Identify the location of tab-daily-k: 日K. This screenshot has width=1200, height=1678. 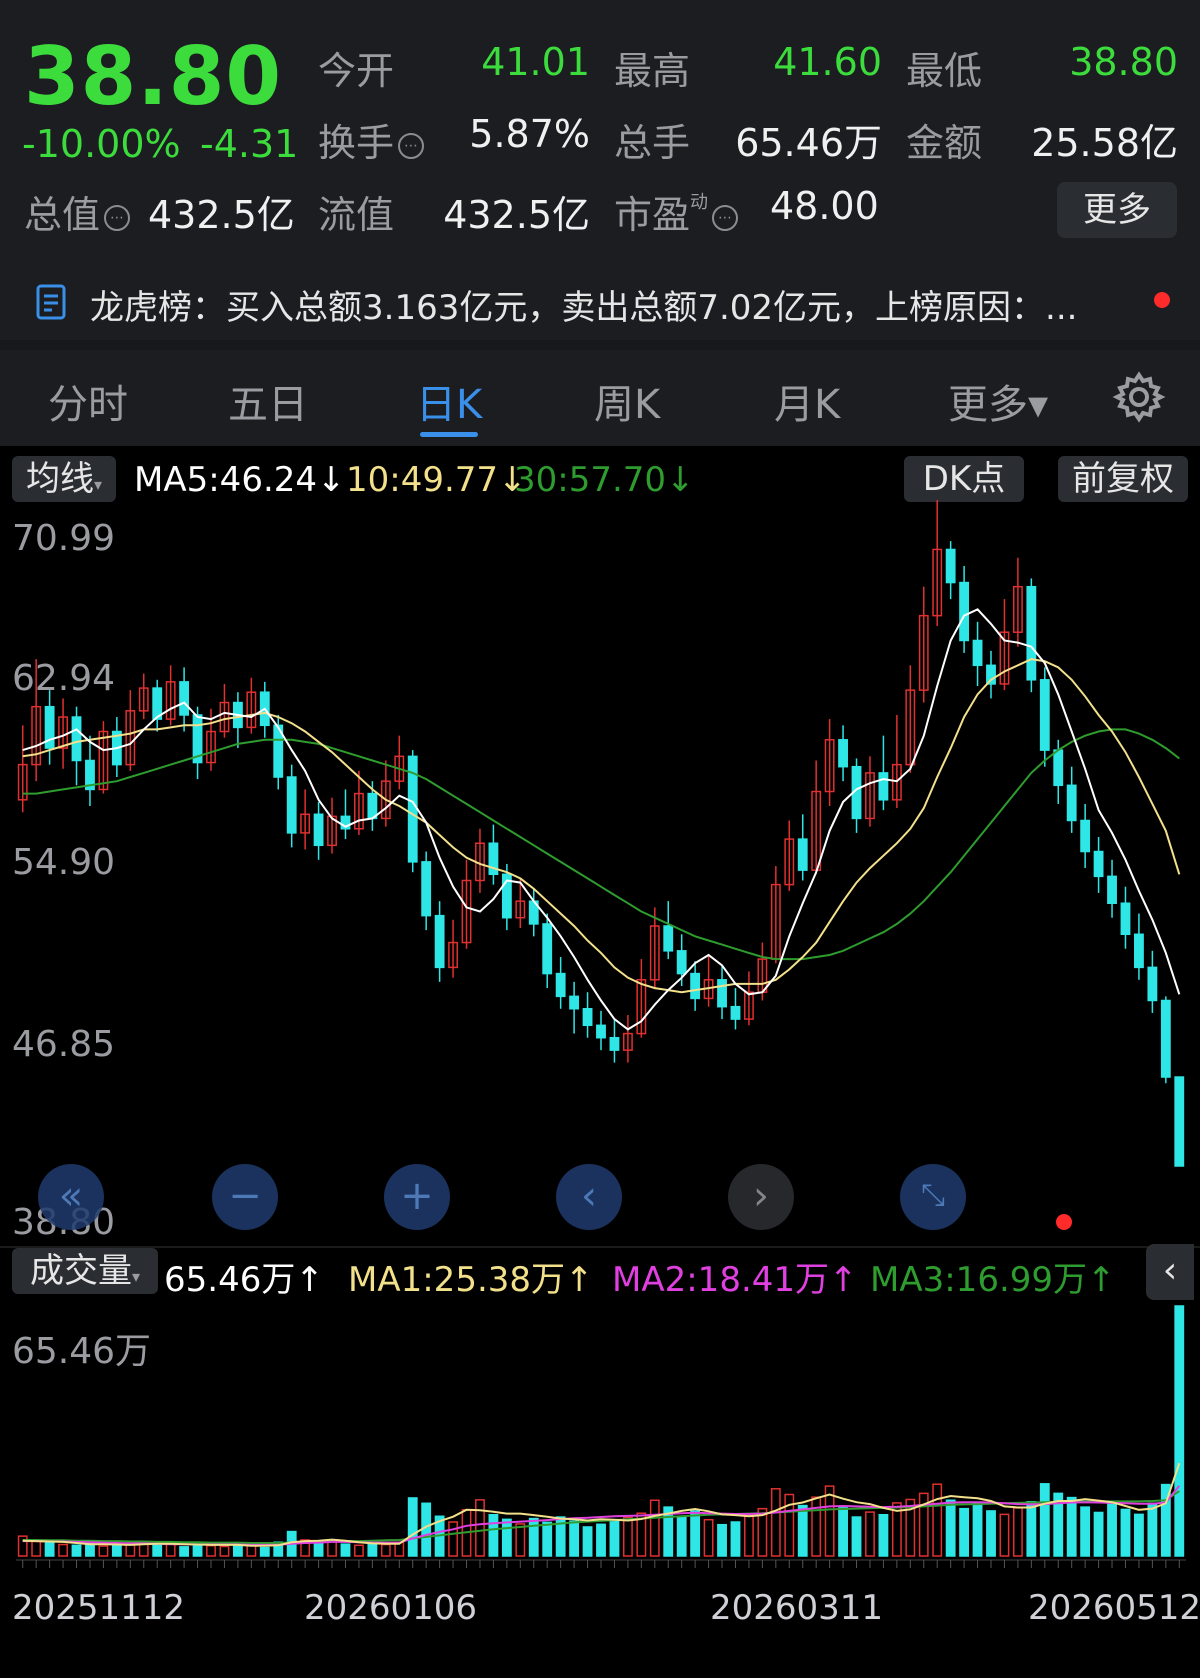
(449, 401).